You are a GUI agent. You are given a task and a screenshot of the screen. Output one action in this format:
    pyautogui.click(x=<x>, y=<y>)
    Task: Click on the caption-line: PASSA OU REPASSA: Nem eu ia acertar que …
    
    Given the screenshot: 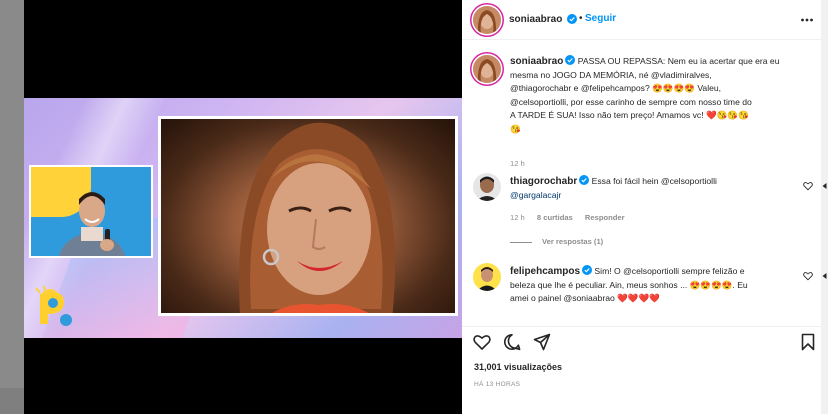 What is the action you would take?
    pyautogui.click(x=678, y=61)
    